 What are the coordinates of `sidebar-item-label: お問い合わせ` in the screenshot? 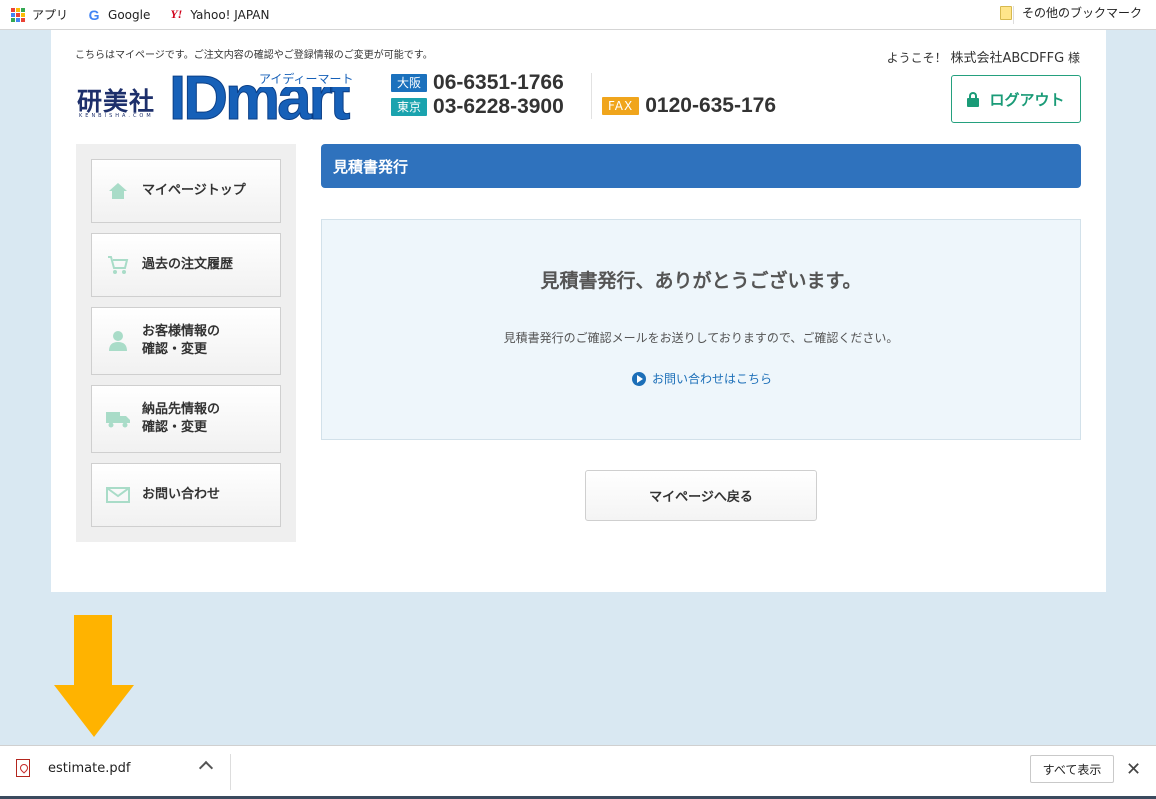 It's located at (181, 494).